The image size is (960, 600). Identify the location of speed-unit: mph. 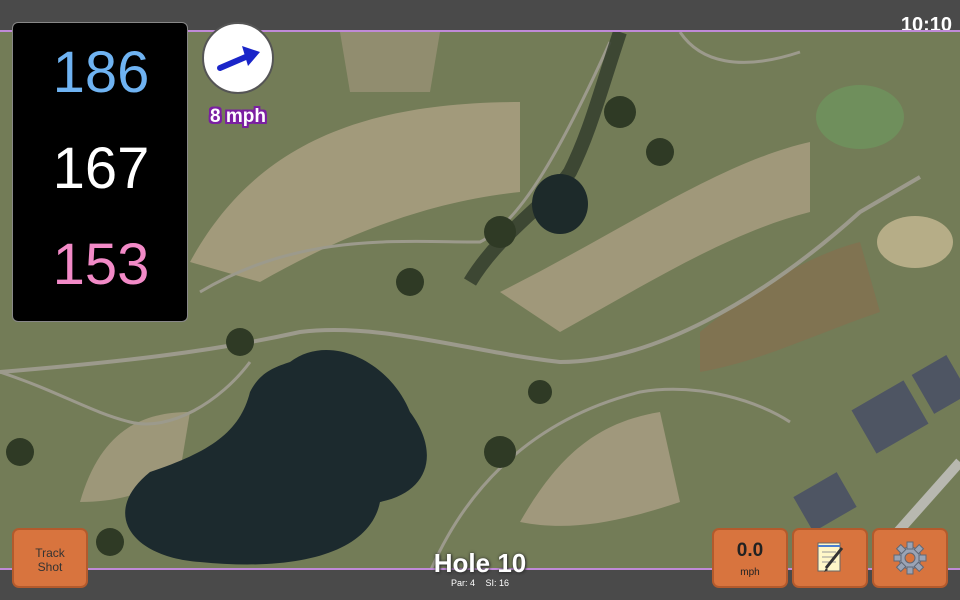
(750, 572).